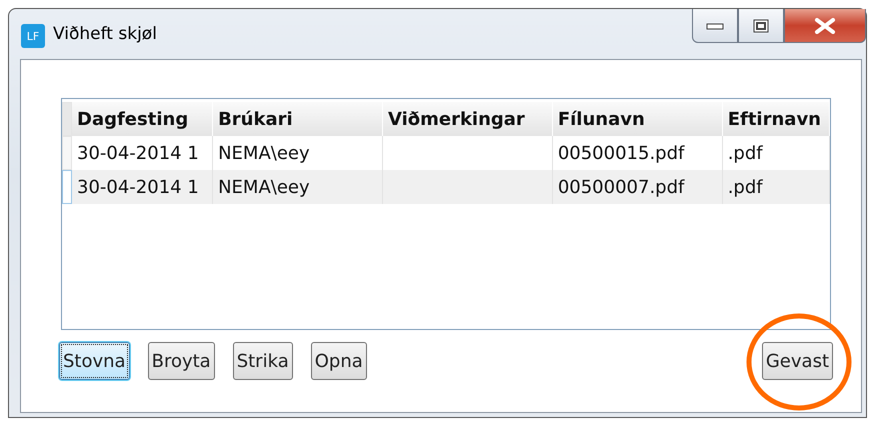 Image resolution: width=877 pixels, height=425 pixels. I want to click on app-logo: LF, so click(33, 36).